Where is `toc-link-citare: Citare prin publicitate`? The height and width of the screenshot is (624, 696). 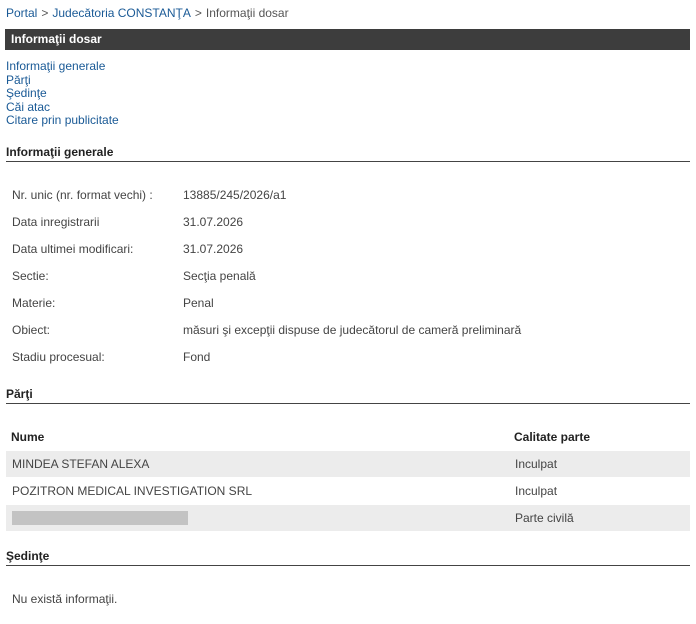 toc-link-citare: Citare prin publicitate is located at coordinates (62, 120).